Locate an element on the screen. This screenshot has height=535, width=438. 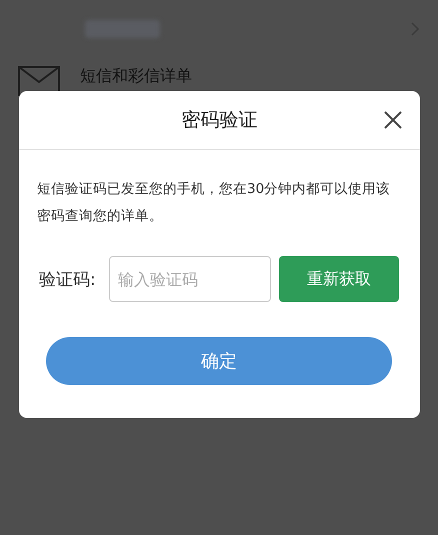
message-text: 短信验证码已发至您的手机，您在30分钟内都可以使用该密码查询您的详单。 is located at coordinates (214, 203).